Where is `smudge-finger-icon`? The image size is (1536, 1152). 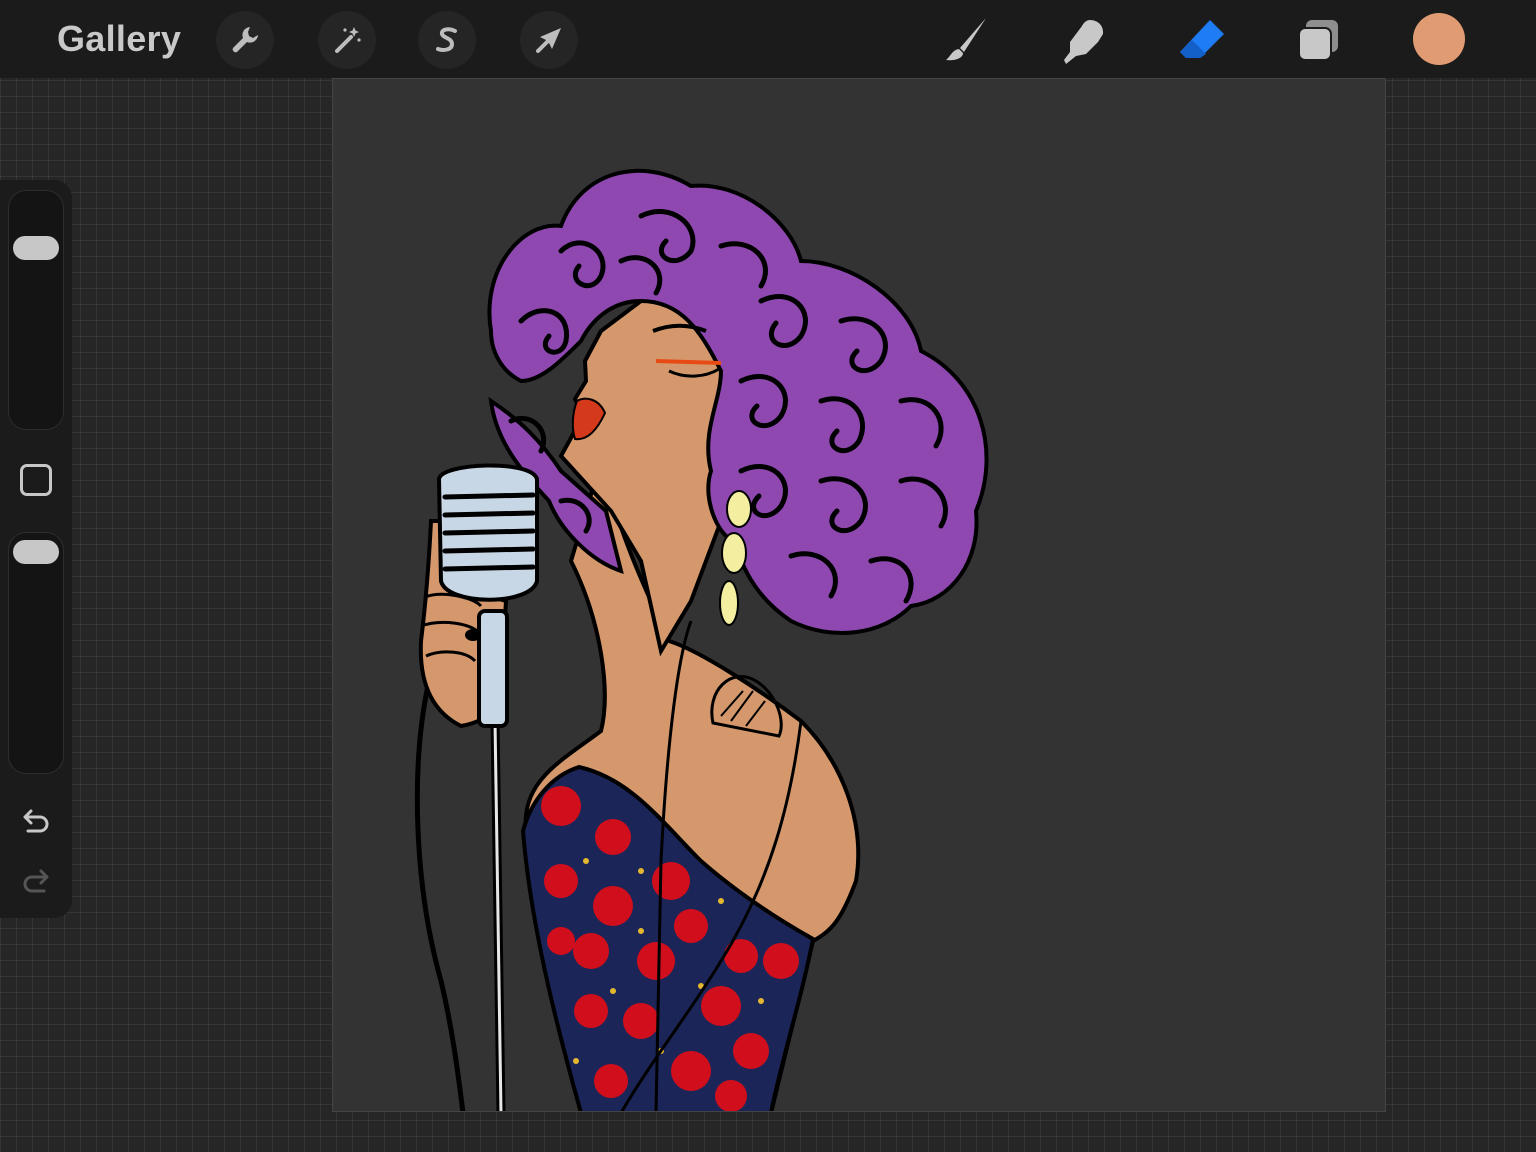 smudge-finger-icon is located at coordinates (1084, 42).